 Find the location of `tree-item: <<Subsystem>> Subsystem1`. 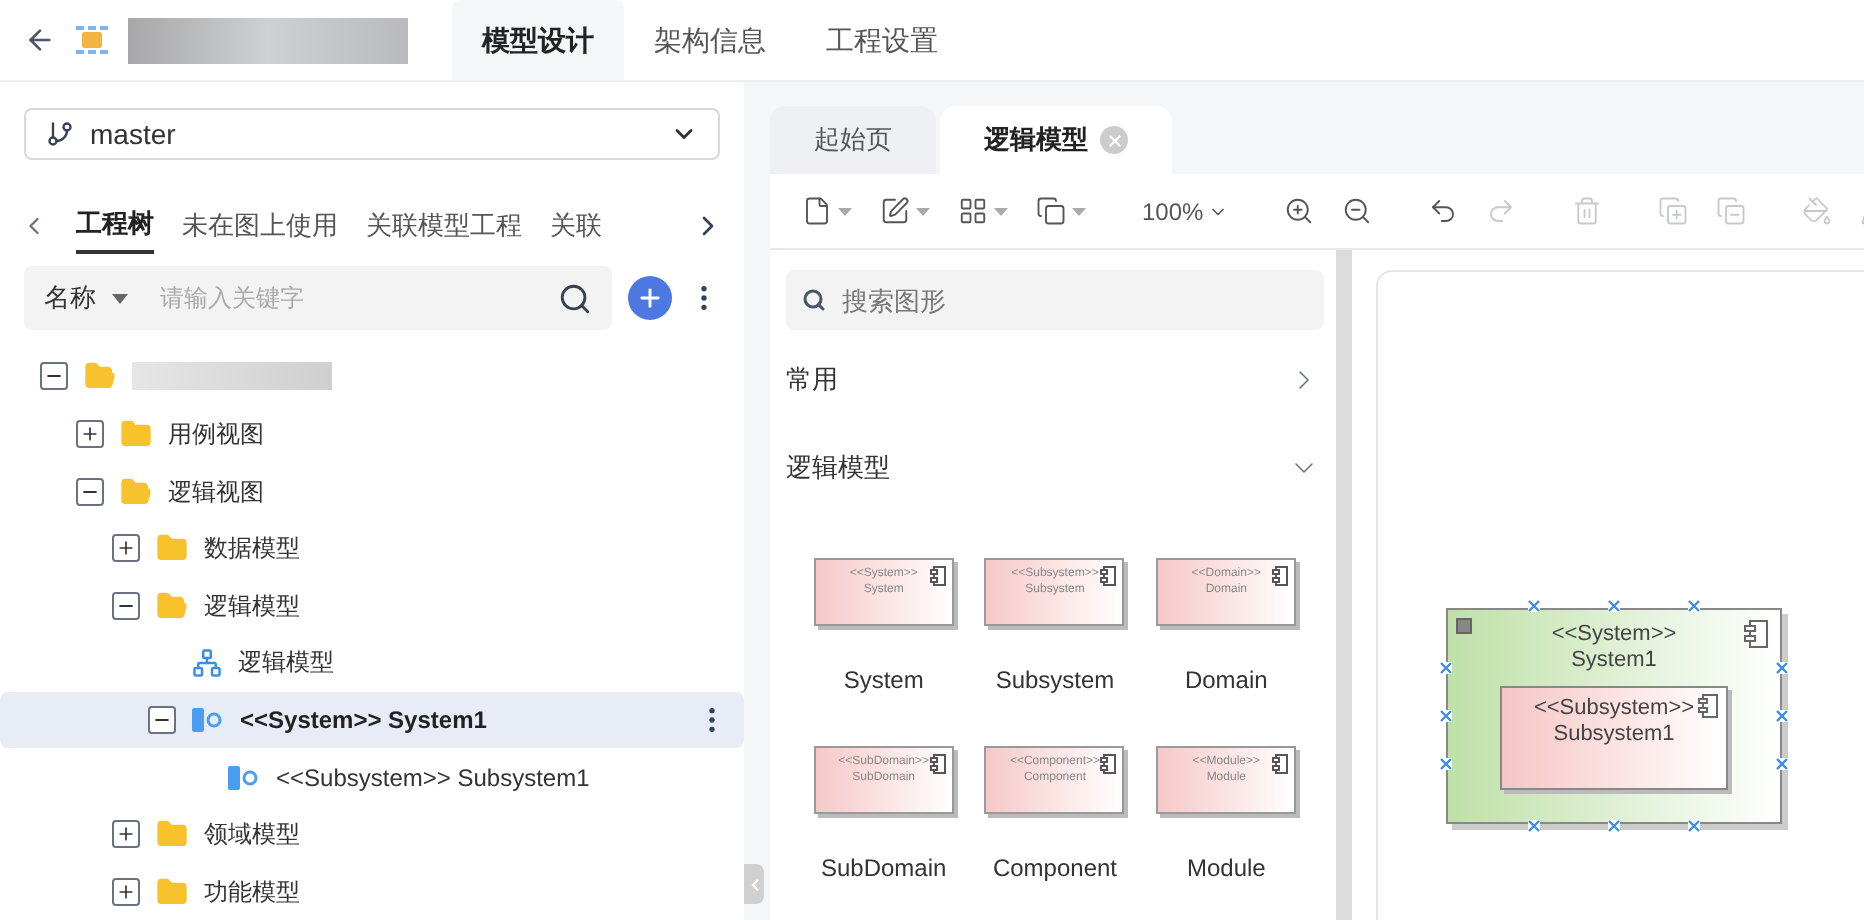

tree-item: <<Subsystem>> Subsystem1 is located at coordinates (372, 777).